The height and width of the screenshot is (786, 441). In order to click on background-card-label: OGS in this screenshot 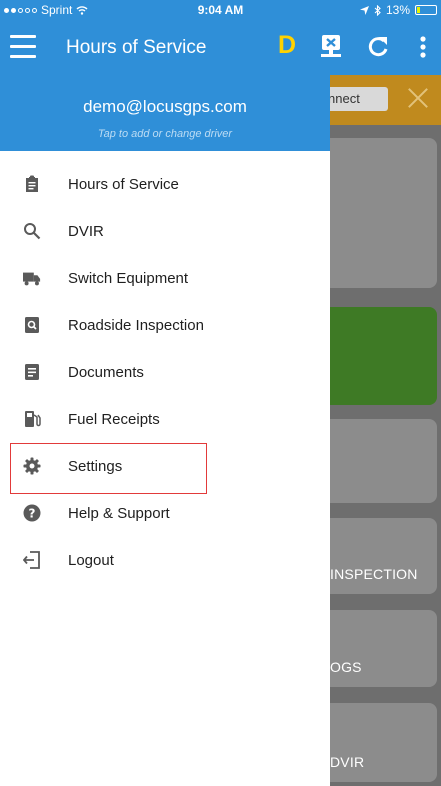, I will do `click(346, 667)`.